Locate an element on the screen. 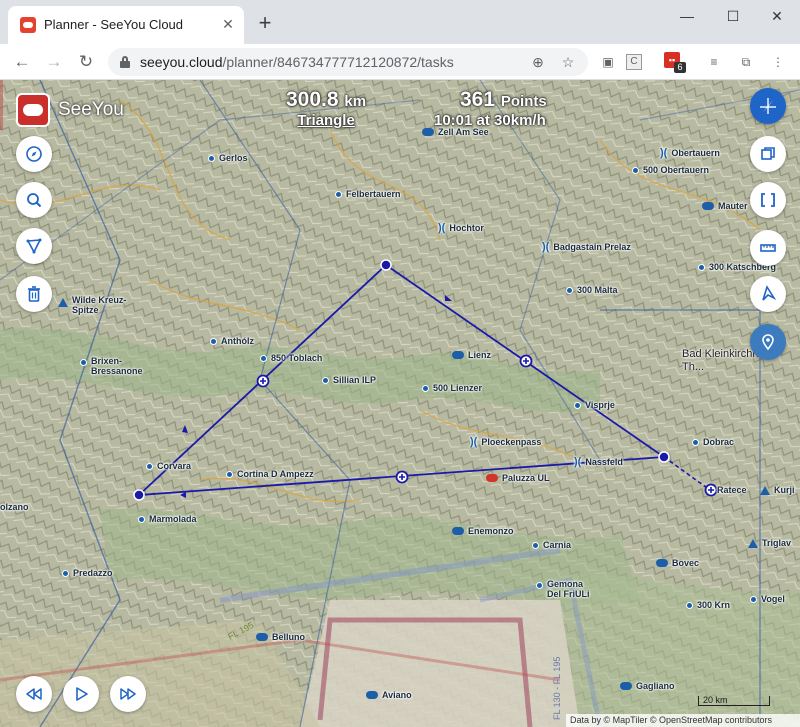  my-location-button is located at coordinates (768, 342).